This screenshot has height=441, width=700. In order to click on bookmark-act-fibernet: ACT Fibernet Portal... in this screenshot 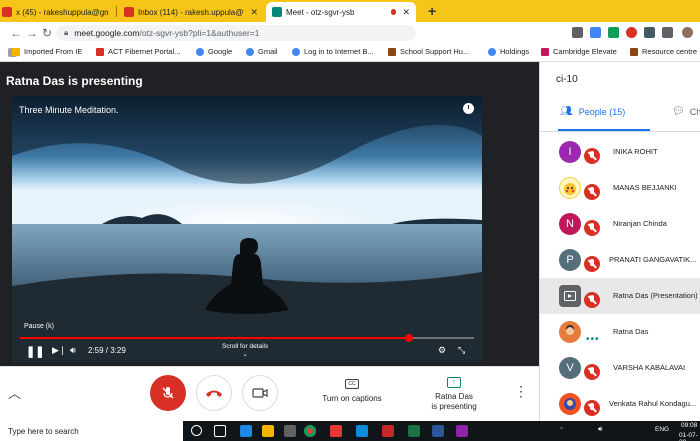, I will do `click(138, 51)`.